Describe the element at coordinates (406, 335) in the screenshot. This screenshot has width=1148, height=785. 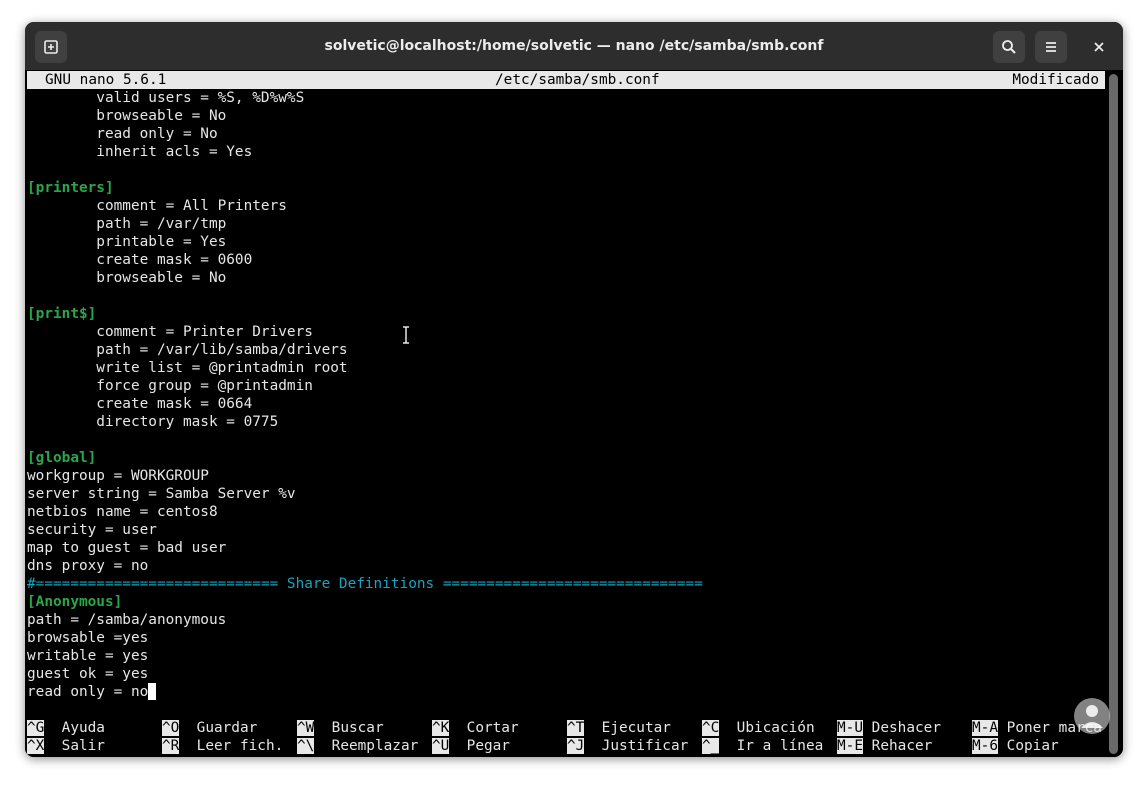
I see `text-cursor-ibeam-icon` at that location.